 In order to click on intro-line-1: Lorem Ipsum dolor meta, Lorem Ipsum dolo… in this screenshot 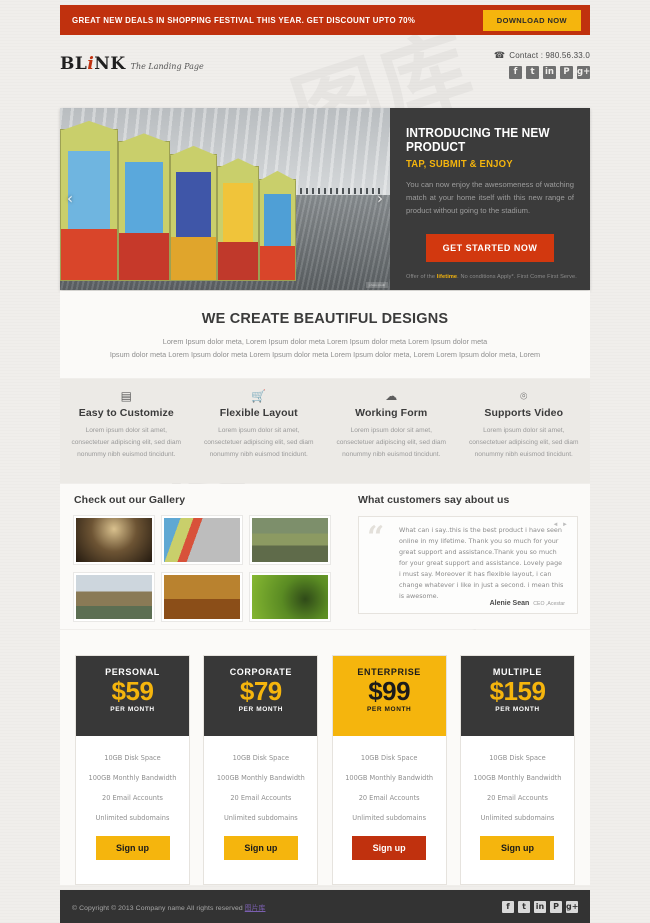, I will do `click(325, 341)`.